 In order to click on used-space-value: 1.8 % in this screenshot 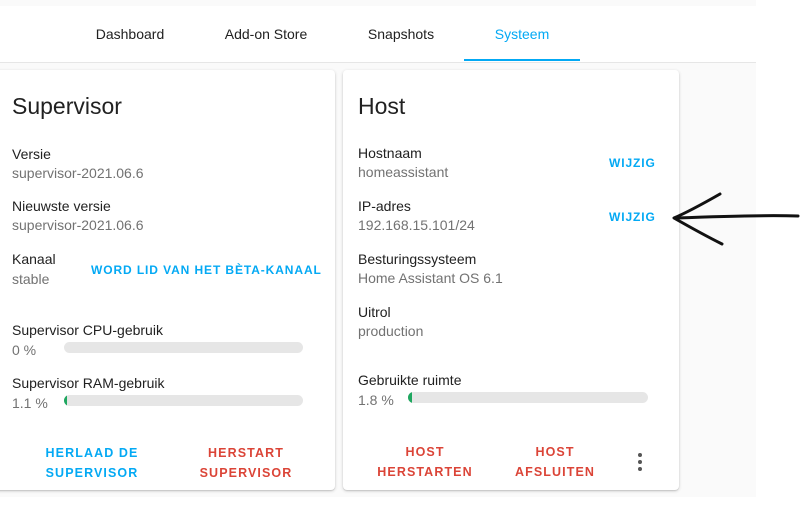, I will do `click(376, 400)`.